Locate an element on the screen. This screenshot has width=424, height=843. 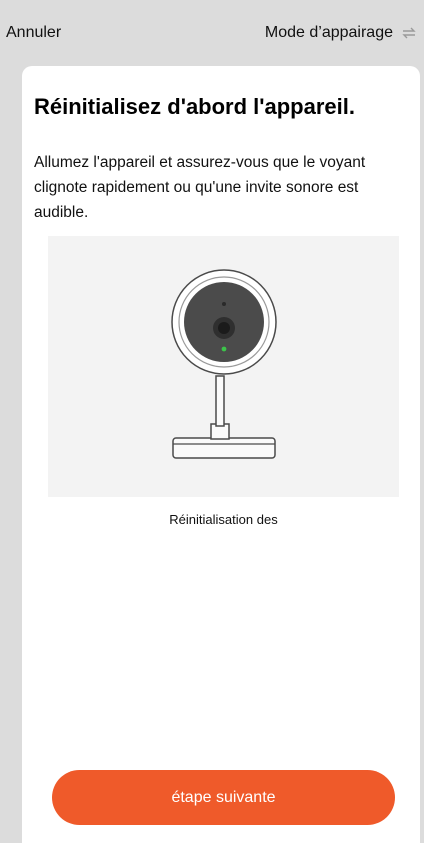
pairing-mode-button: Mode d’appairage is located at coordinates (340, 33).